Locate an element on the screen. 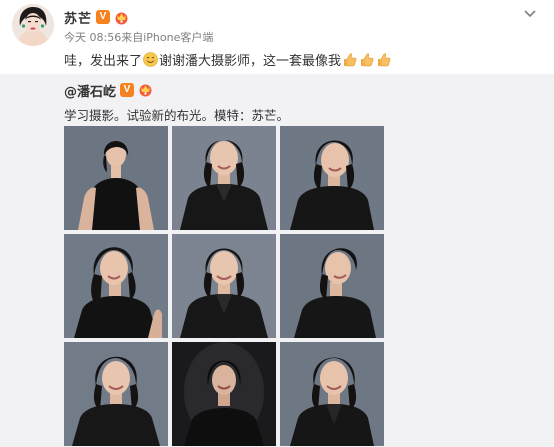  avatar is located at coordinates (33, 25).